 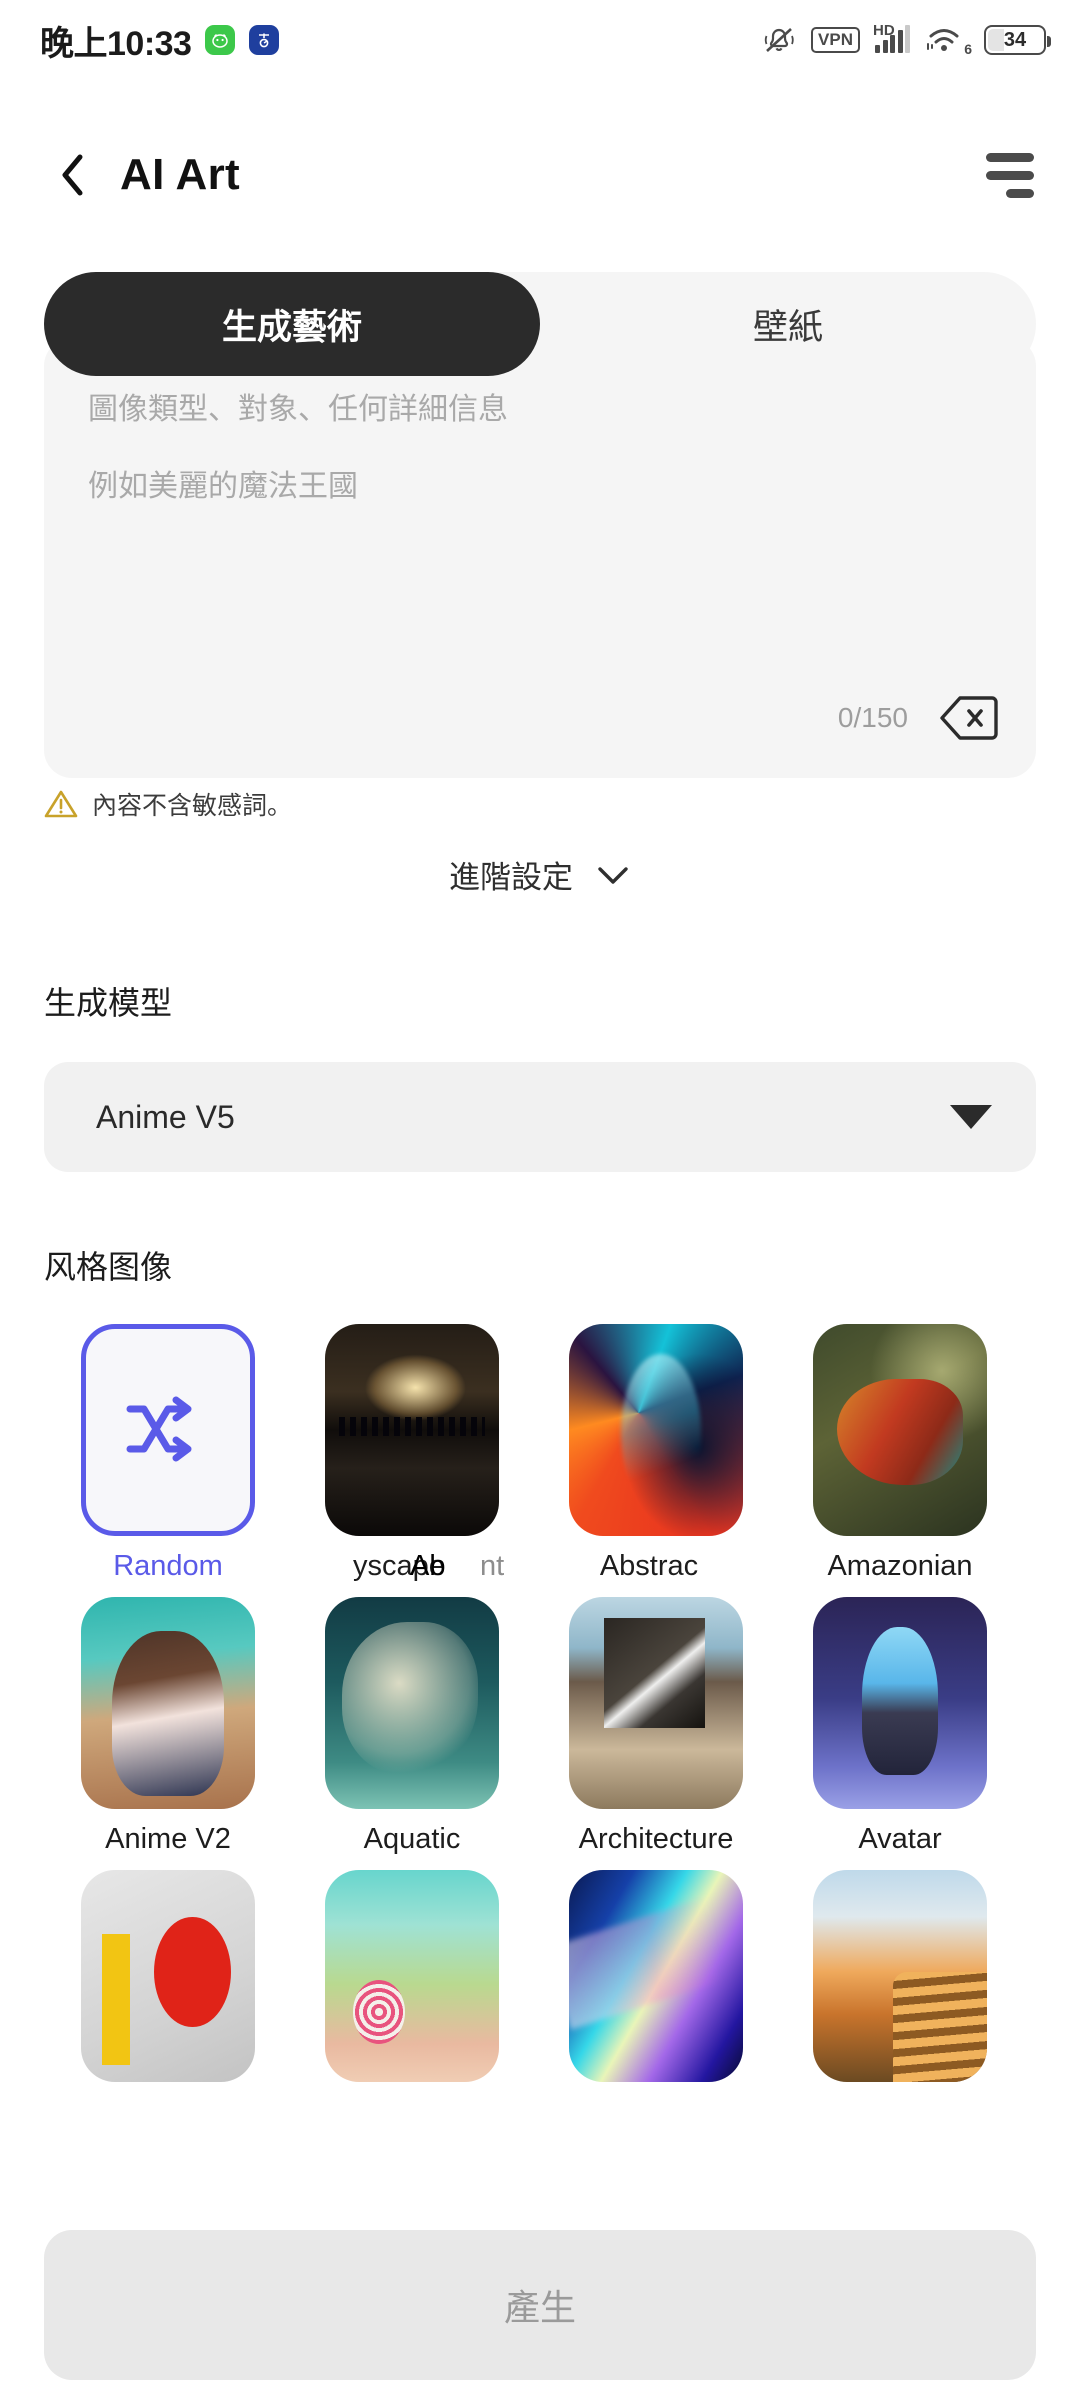 What do you see at coordinates (971, 1117) in the screenshot?
I see `caret-down-icon` at bounding box center [971, 1117].